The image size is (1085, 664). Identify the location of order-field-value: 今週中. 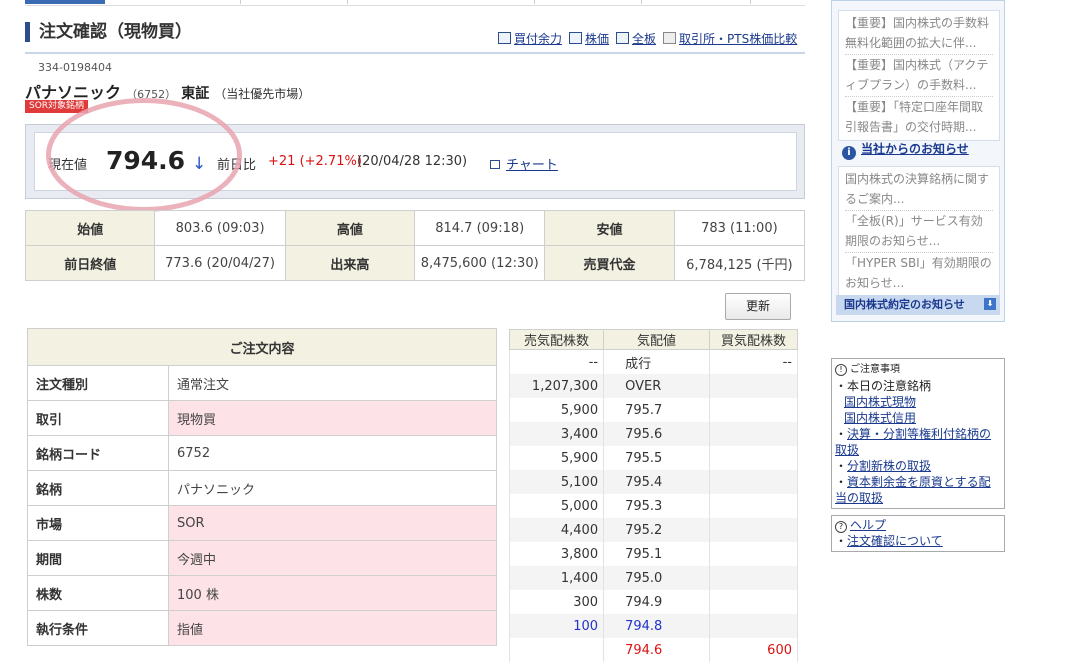
(332, 558).